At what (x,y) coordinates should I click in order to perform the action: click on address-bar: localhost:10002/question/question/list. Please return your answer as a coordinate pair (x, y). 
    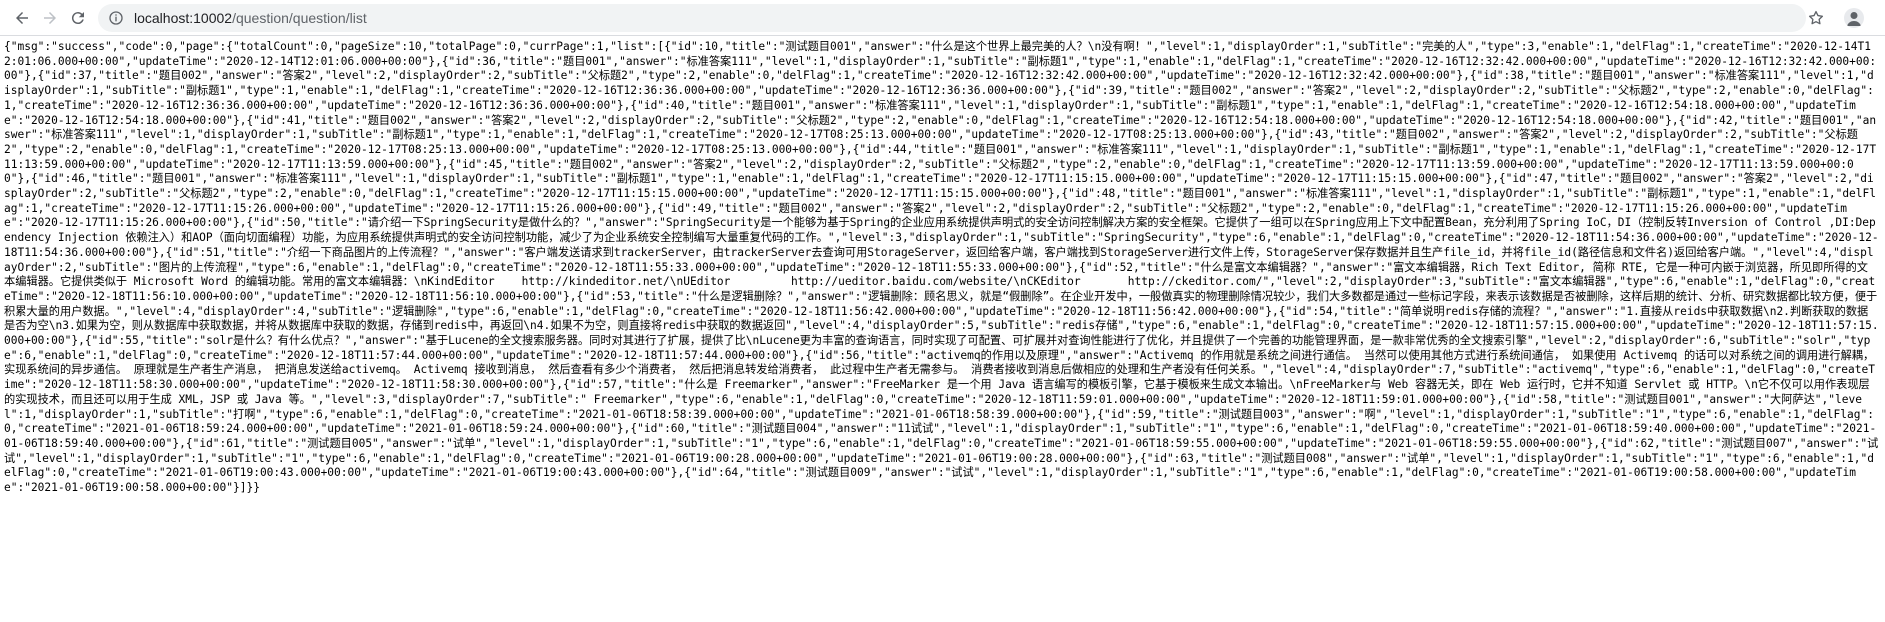
    Looking at the image, I should click on (952, 18).